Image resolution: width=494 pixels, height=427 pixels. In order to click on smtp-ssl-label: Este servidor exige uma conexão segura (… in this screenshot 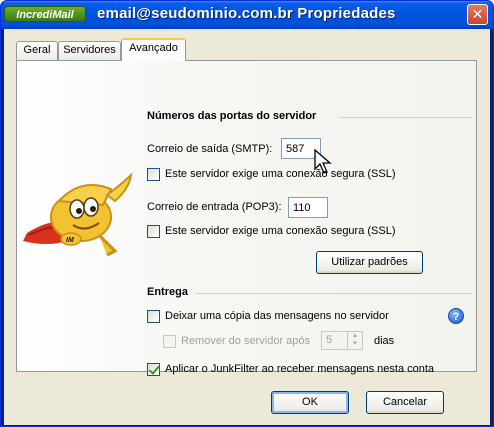, I will do `click(280, 174)`.